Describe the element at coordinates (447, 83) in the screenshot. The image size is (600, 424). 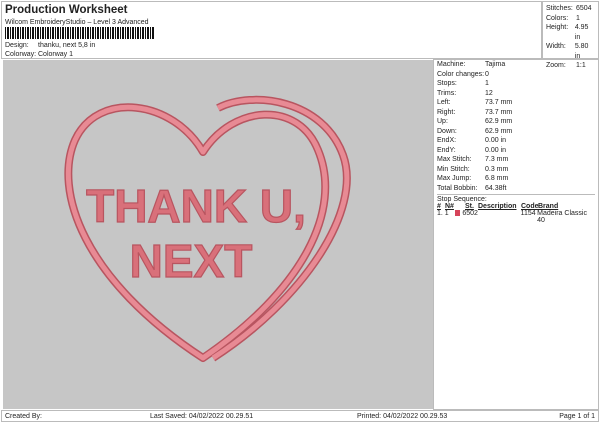
I see `detail-label: Stops:` at that location.